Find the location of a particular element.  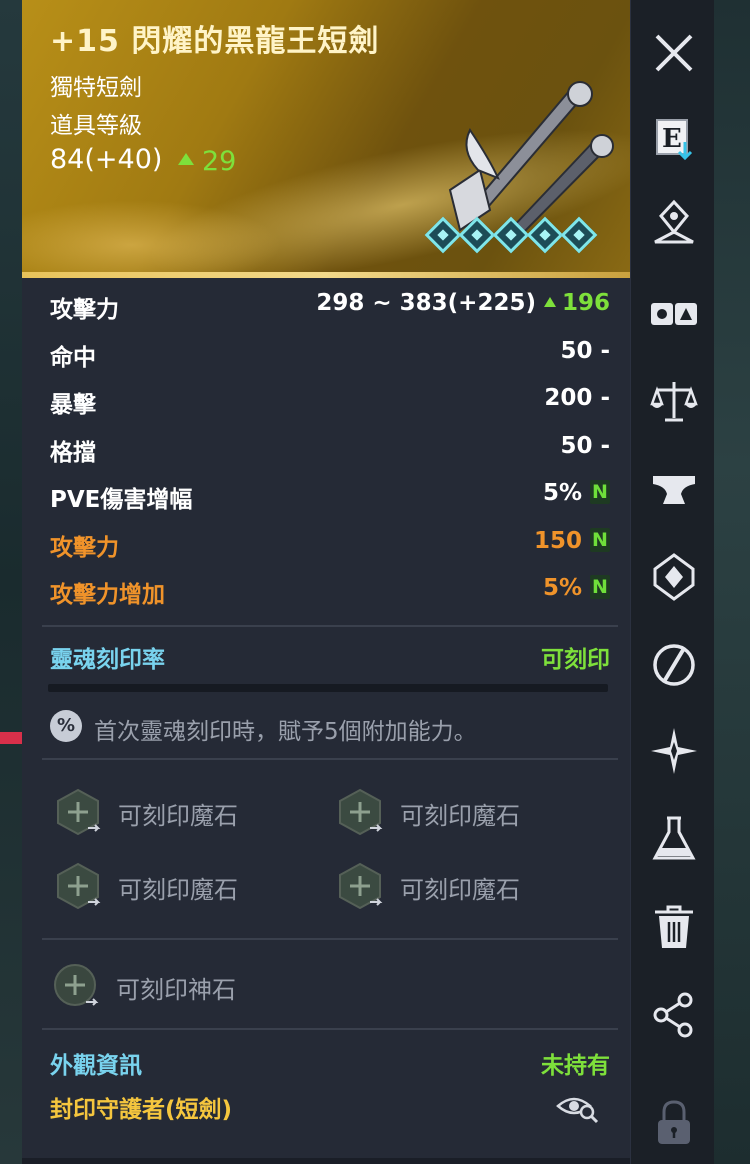

item-level-diff: 29 is located at coordinates (207, 161).